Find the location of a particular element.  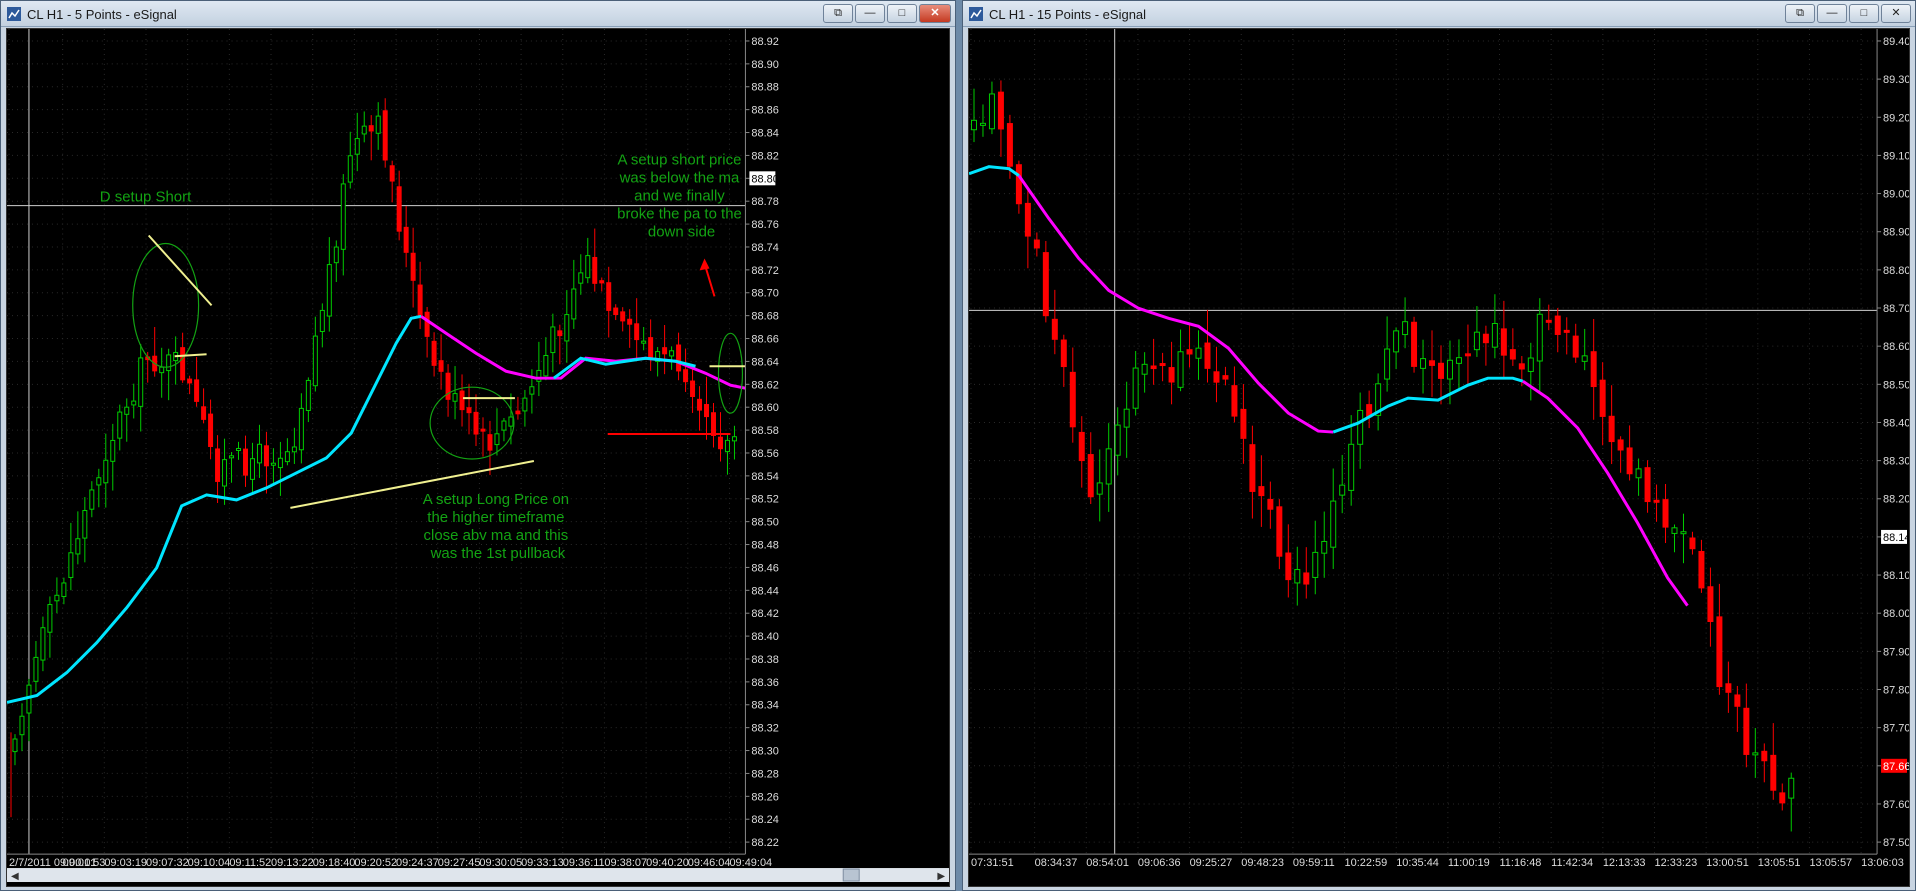

price-tick-label: 88.00 is located at coordinates (1896, 614).